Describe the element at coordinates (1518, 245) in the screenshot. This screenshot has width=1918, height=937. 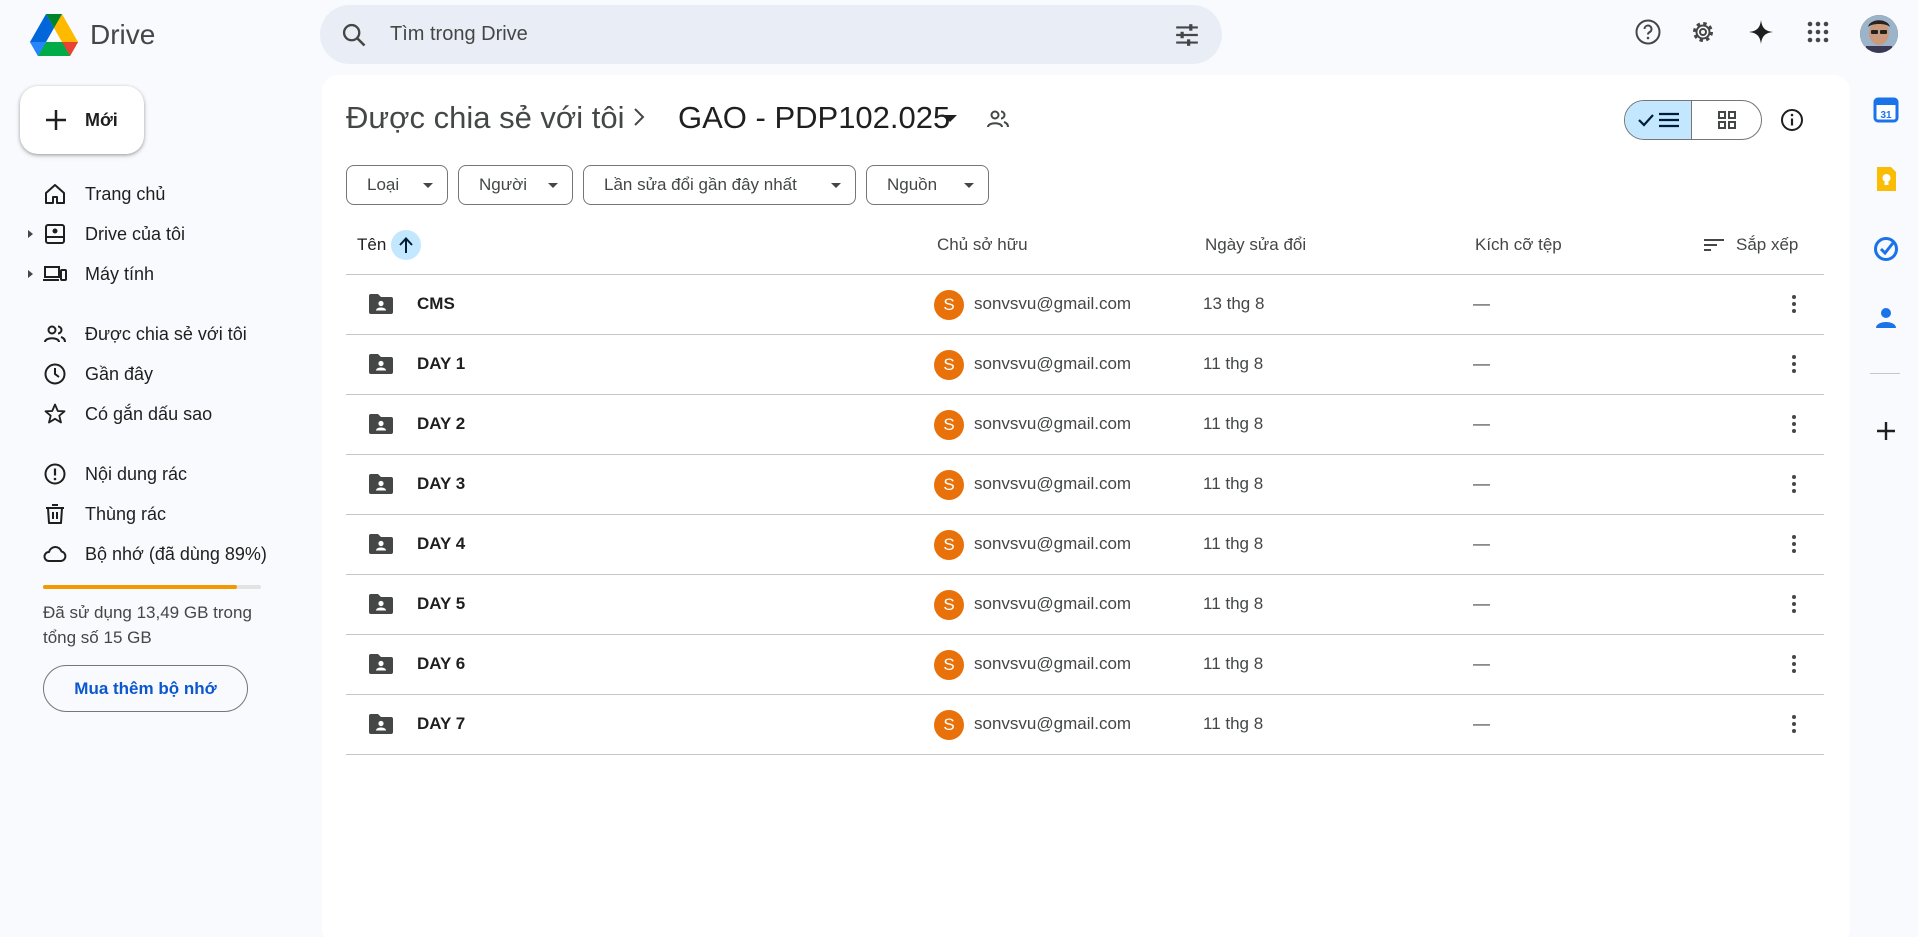
I see `column-header-size: Kích cỡ tệp` at that location.